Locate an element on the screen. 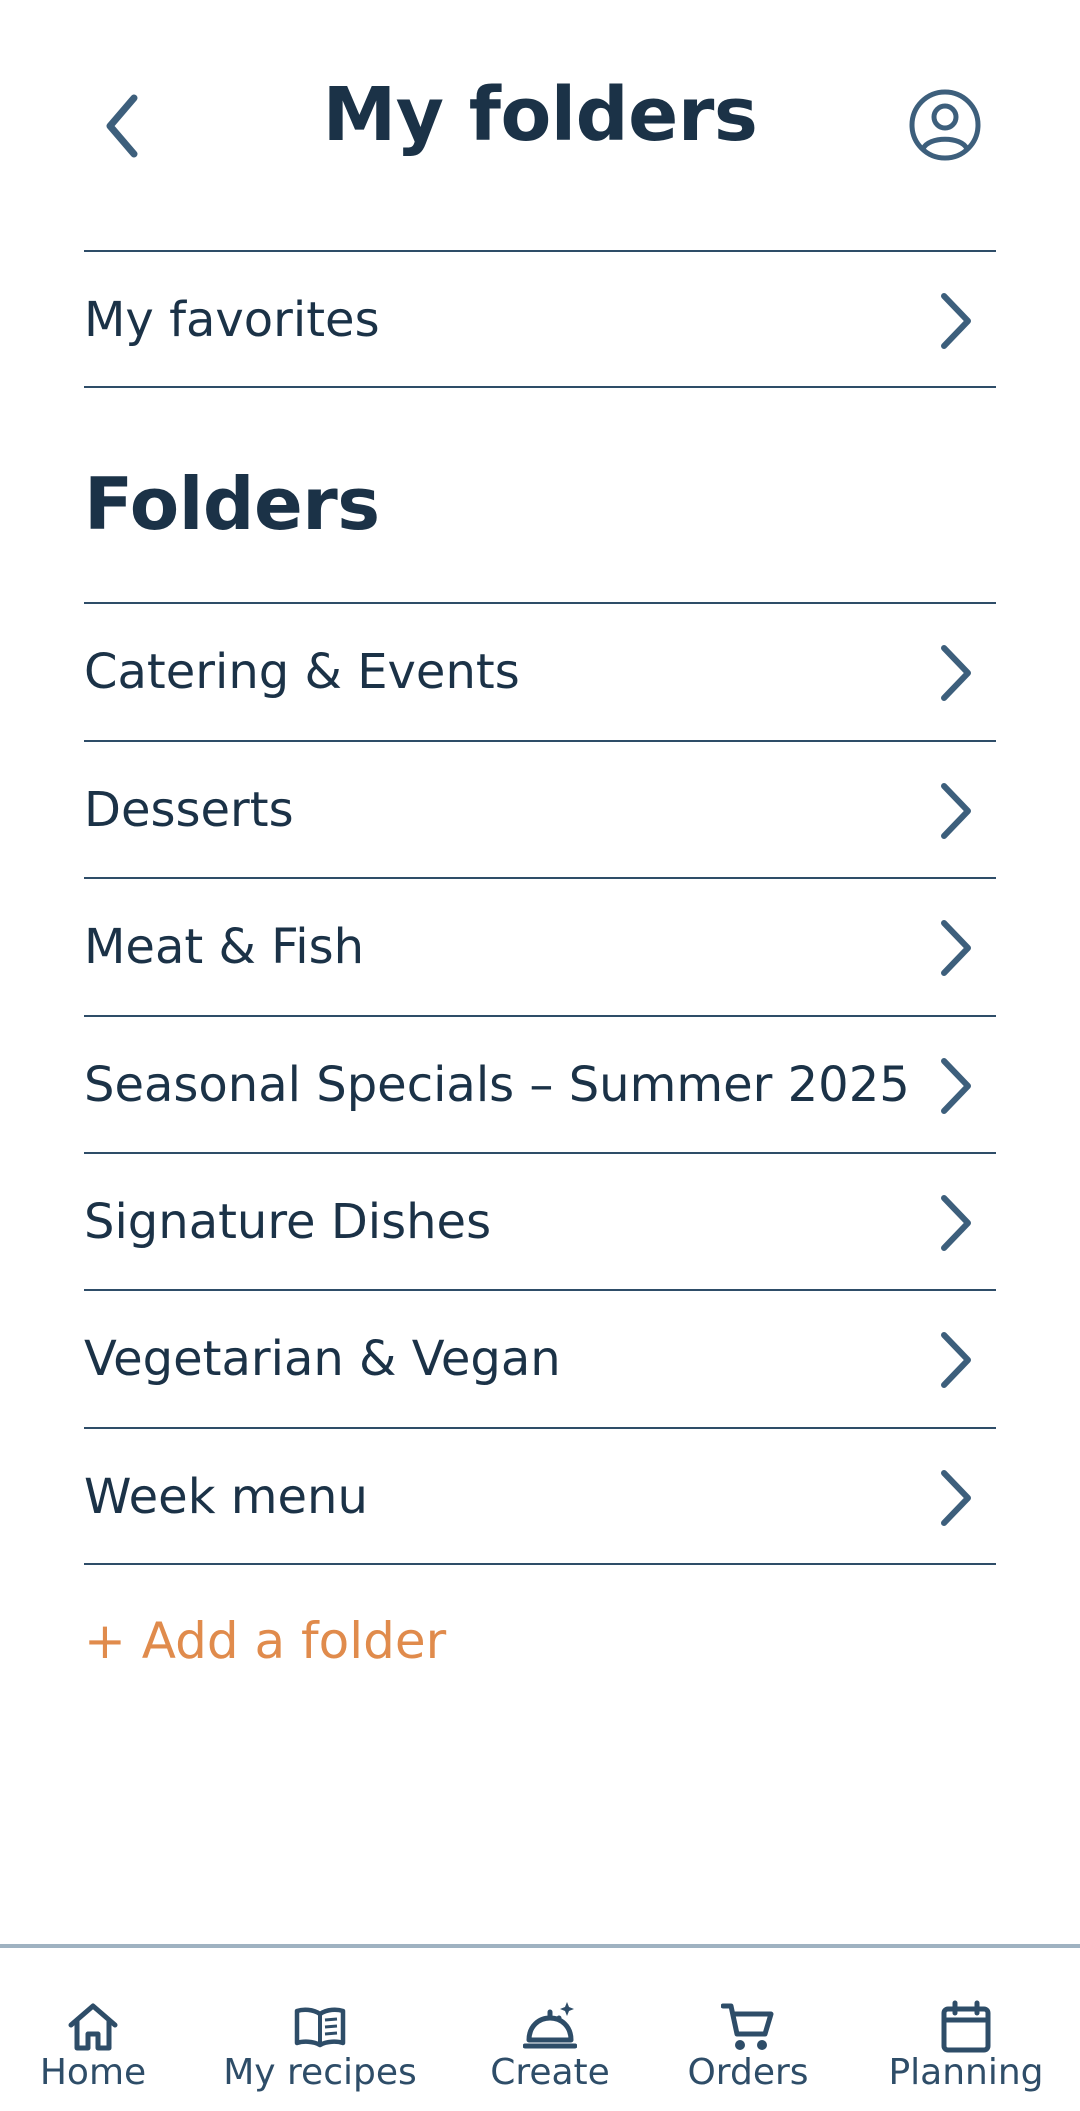 The width and height of the screenshot is (1080, 2111). cart-icon is located at coordinates (747, 2026).